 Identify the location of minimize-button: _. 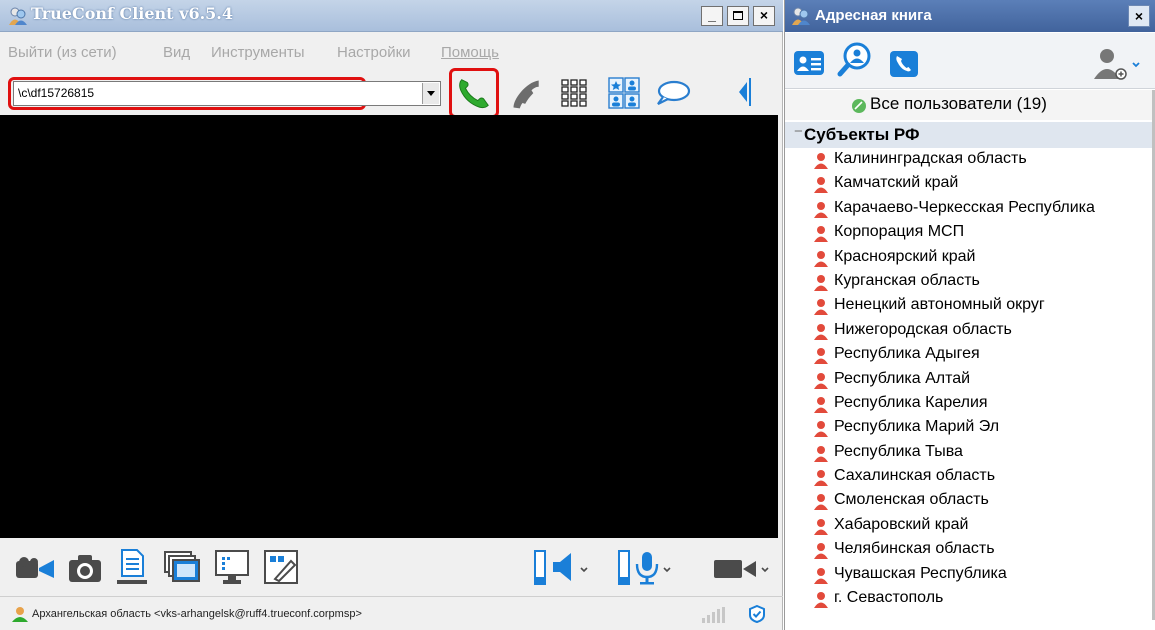
(712, 16).